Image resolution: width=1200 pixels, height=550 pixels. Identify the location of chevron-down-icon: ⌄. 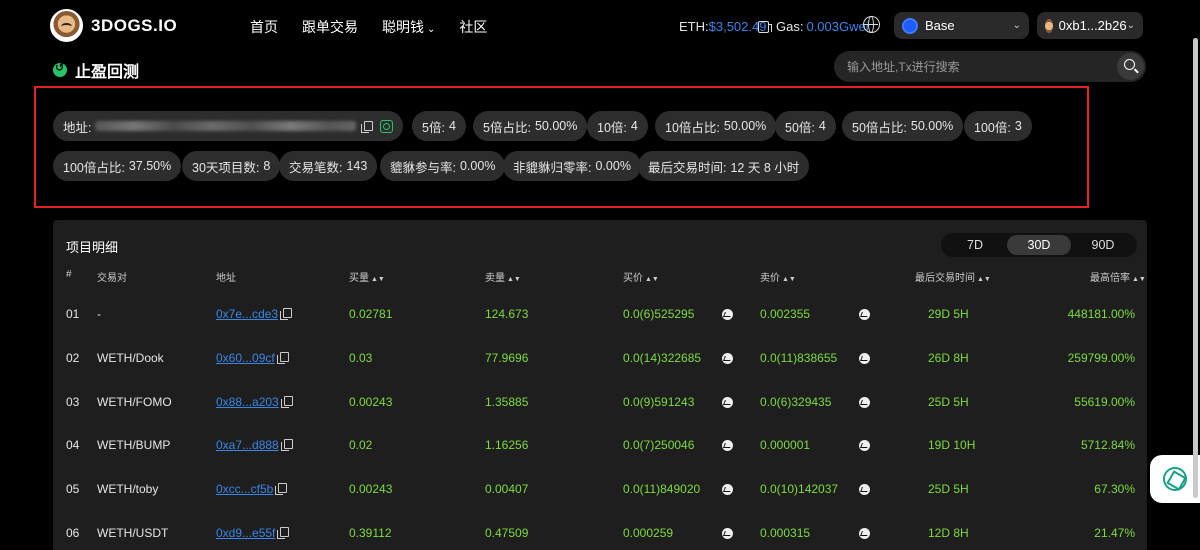
(431, 29).